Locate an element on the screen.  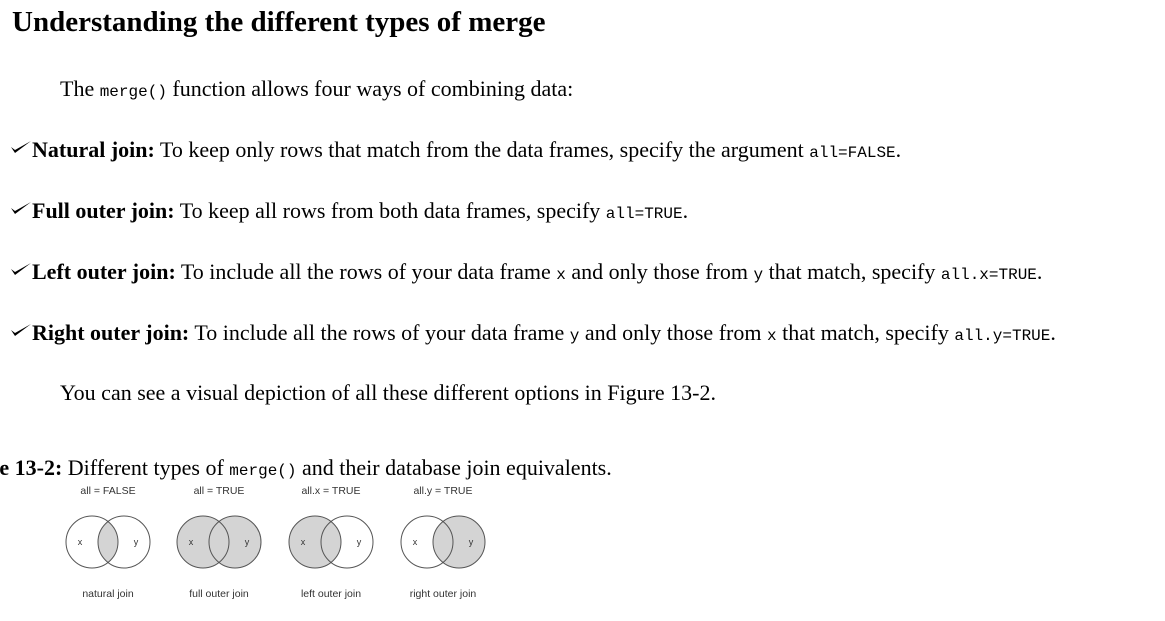
bullet-code: all=TRUE is located at coordinates (644, 214).